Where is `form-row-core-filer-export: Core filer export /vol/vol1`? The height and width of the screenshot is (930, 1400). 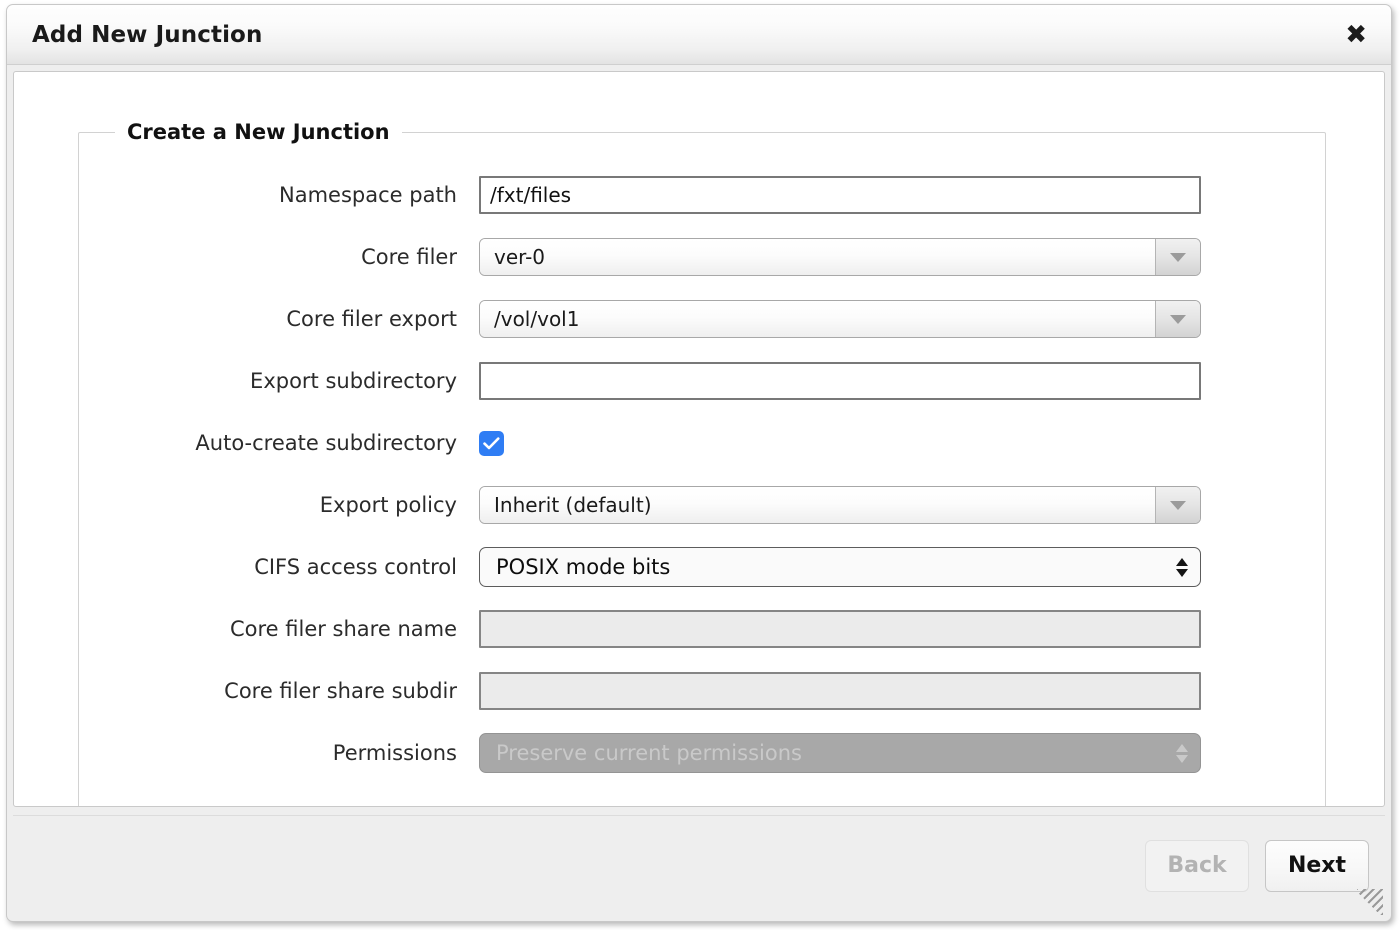
form-row-core-filer-export: Core filer export /vol/vol1 is located at coordinates (702, 319).